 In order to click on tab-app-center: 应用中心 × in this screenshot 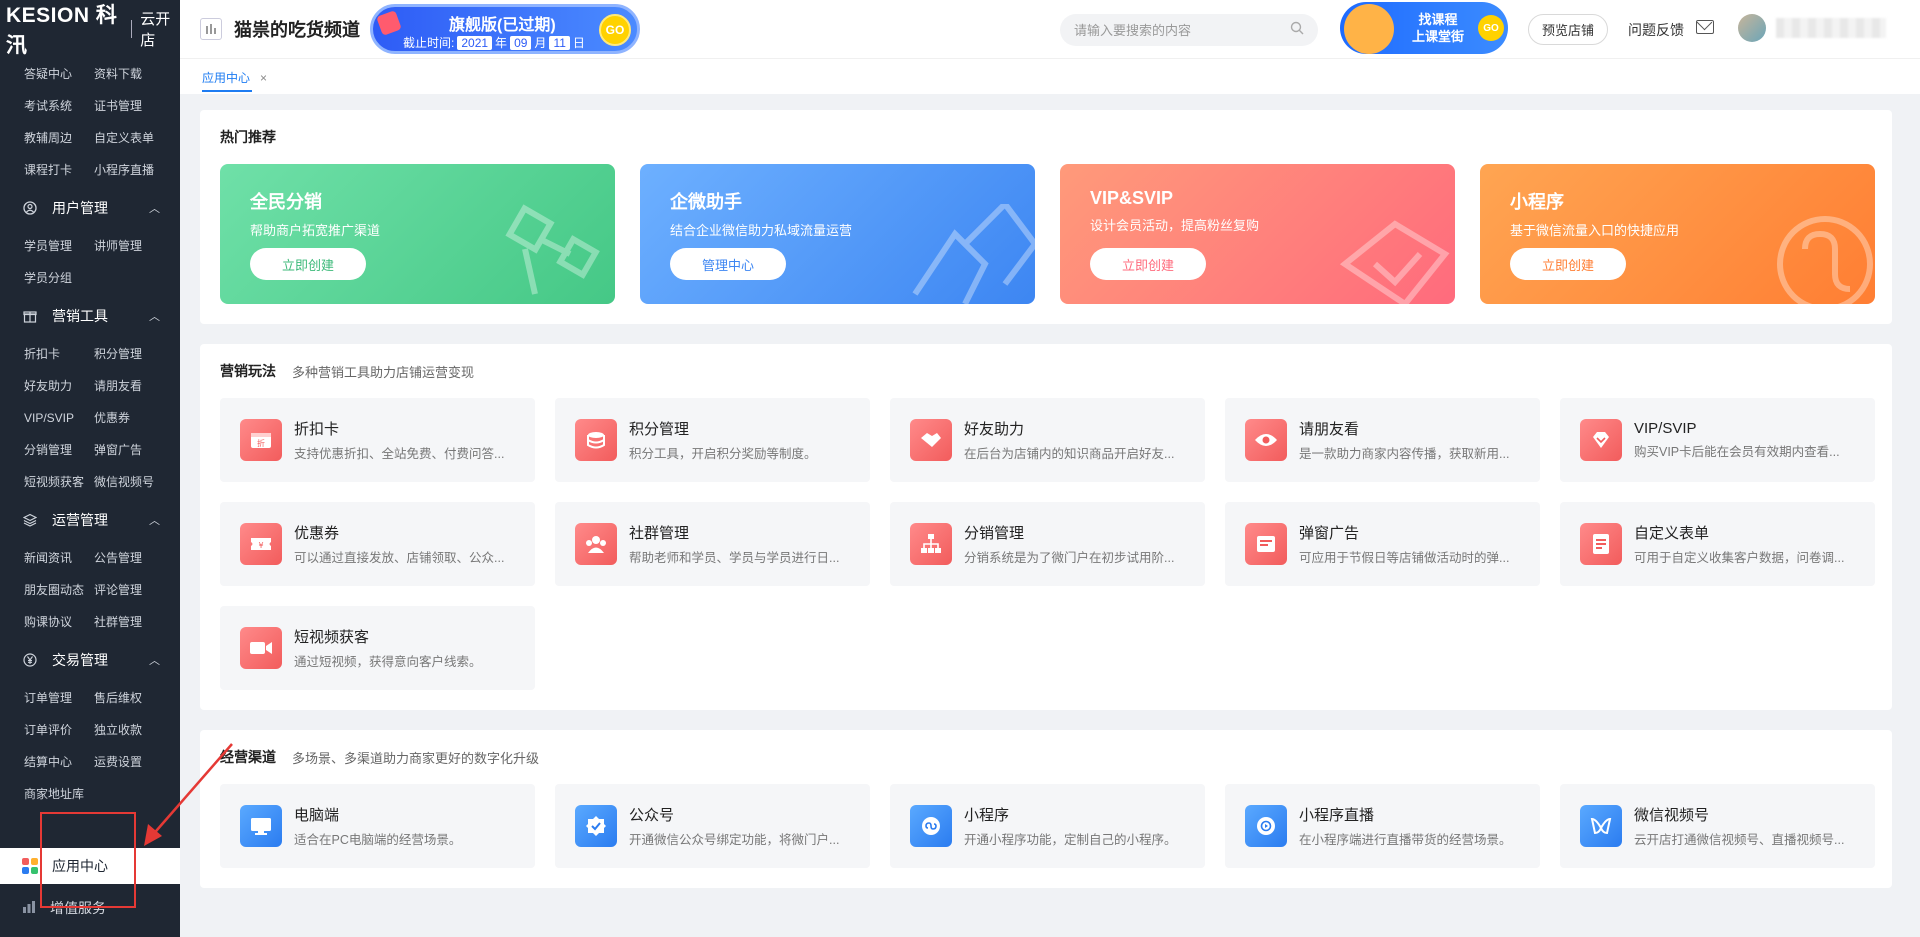, I will do `click(234, 77)`.